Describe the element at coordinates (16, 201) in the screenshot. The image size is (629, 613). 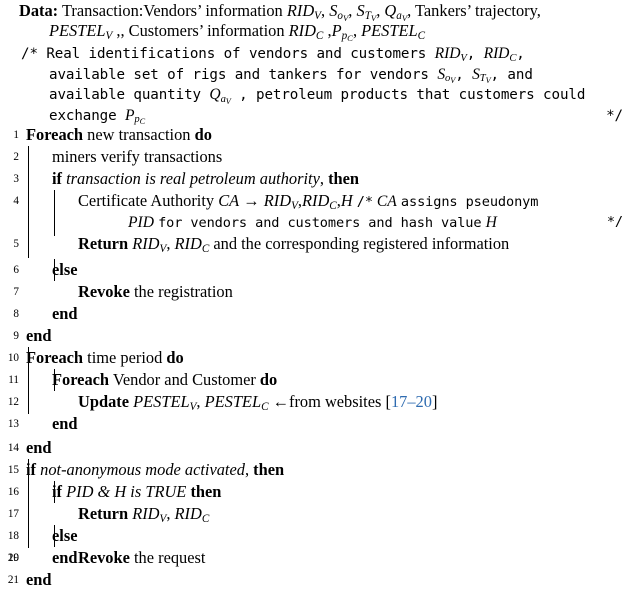
I see `line-number: 4` at that location.